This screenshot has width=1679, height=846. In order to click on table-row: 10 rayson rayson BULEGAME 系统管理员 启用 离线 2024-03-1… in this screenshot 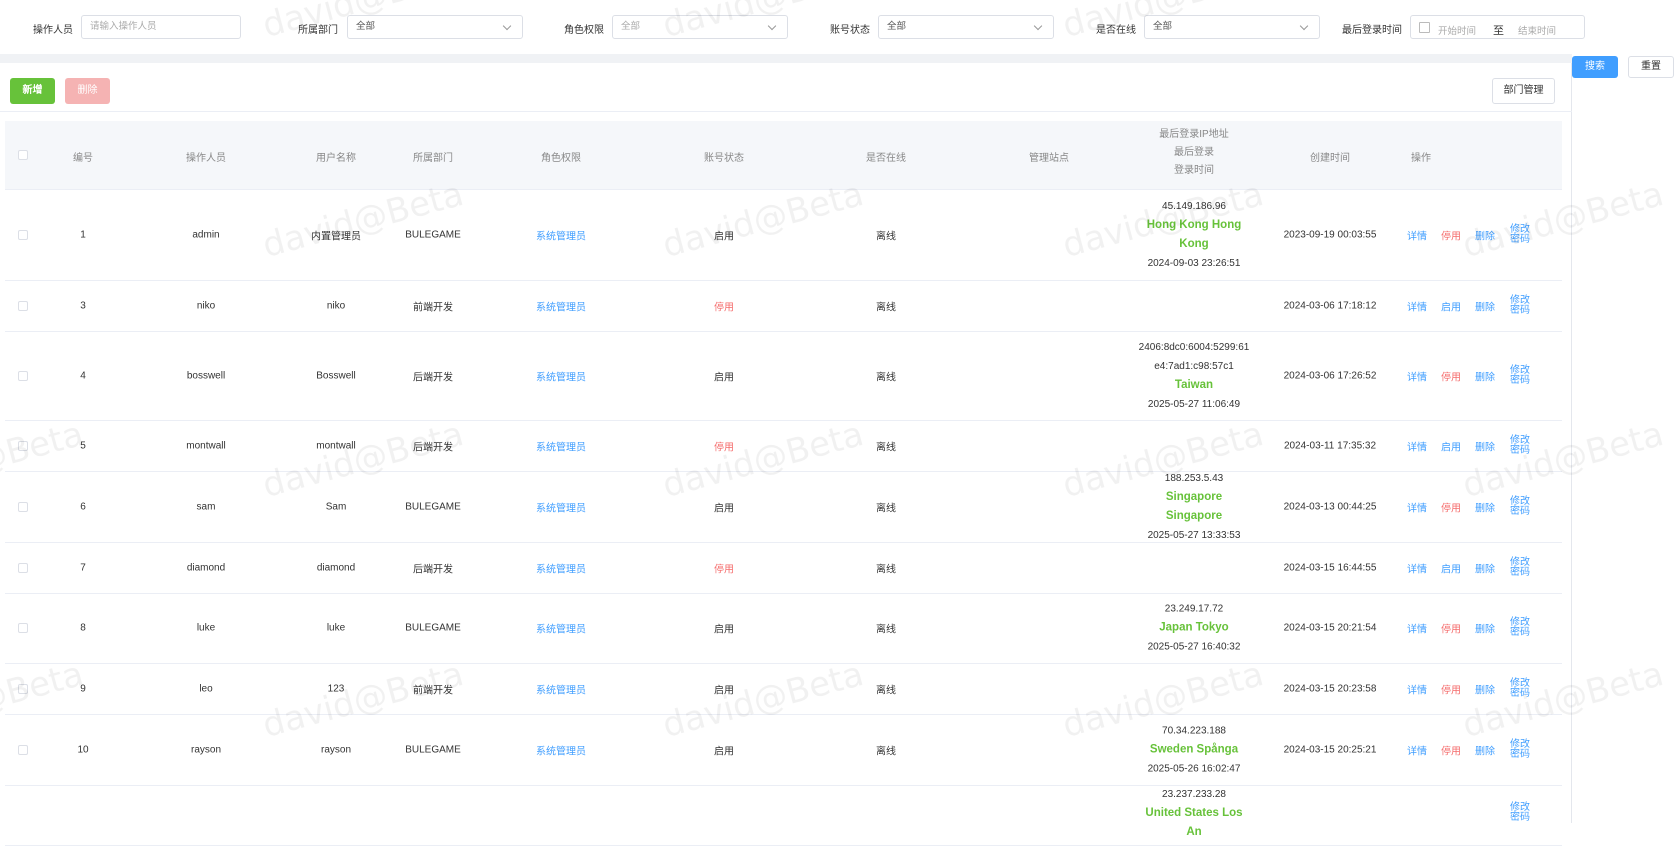, I will do `click(783, 750)`.